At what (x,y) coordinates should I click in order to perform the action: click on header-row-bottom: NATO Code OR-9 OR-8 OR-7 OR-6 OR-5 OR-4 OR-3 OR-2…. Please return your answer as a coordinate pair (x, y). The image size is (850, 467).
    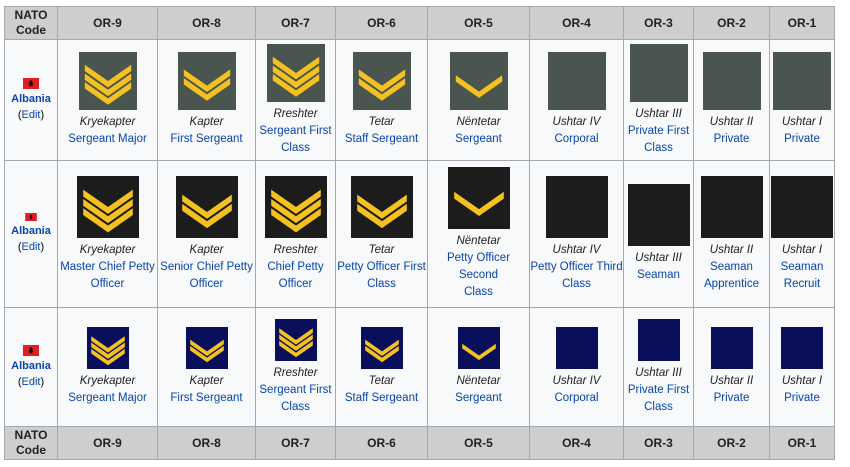
    Looking at the image, I should click on (419, 443).